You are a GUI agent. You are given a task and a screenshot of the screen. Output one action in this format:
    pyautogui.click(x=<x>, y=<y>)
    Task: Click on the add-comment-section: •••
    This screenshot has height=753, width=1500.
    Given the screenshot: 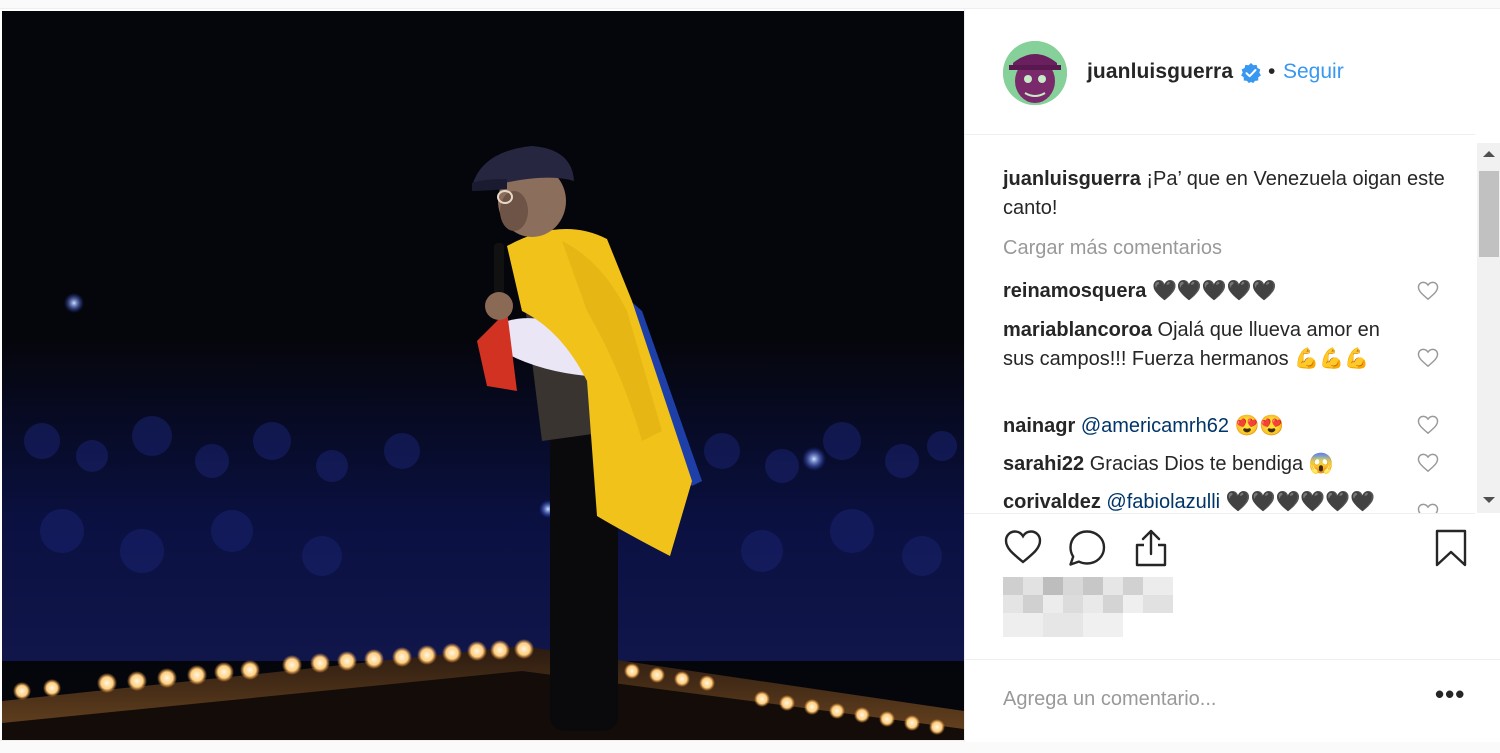 What is the action you would take?
    pyautogui.click(x=1232, y=700)
    